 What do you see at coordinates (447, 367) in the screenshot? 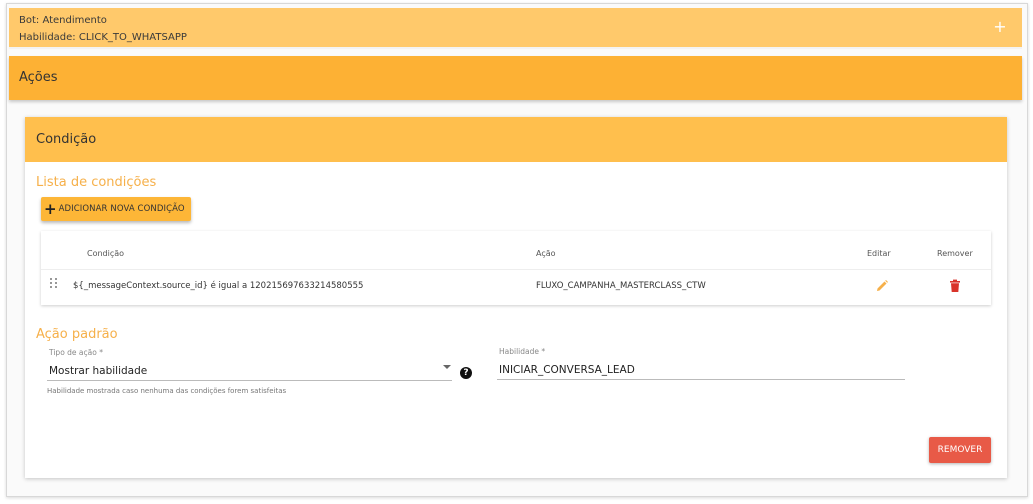
I see `caret-down-icon` at bounding box center [447, 367].